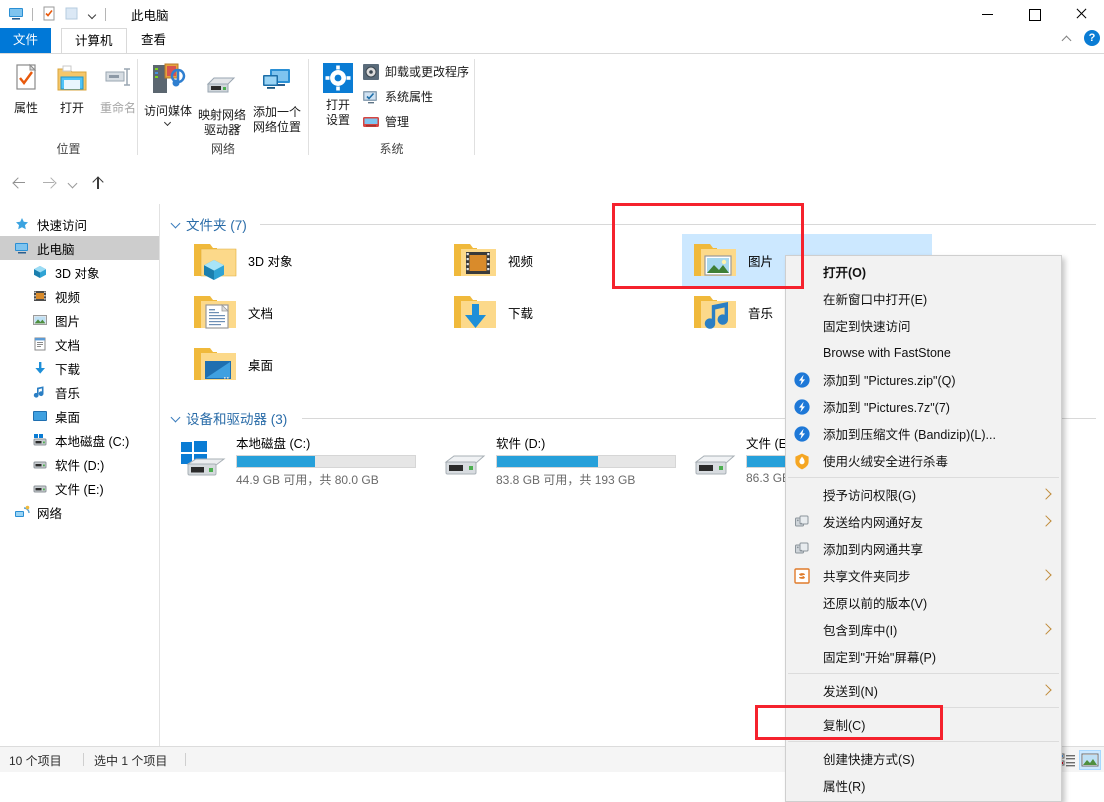 This screenshot has width=1104, height=802. I want to click on ribbon-button-label: 卸载或更改程序, so click(427, 72).